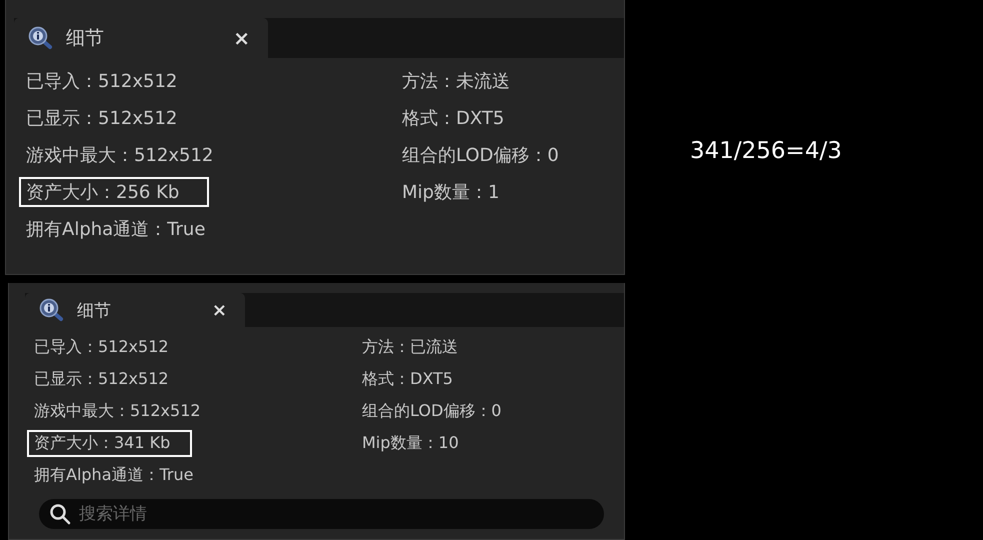 This screenshot has height=540, width=983. Describe the element at coordinates (450, 192) in the screenshot. I see `property-text: Mip数量：1` at that location.